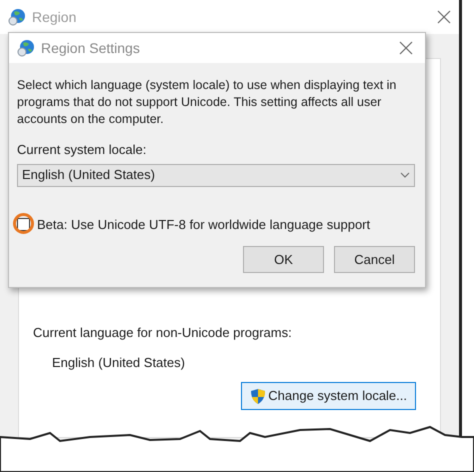 The height and width of the screenshot is (472, 474). I want to click on dialog-title: Region Settings, so click(91, 48).